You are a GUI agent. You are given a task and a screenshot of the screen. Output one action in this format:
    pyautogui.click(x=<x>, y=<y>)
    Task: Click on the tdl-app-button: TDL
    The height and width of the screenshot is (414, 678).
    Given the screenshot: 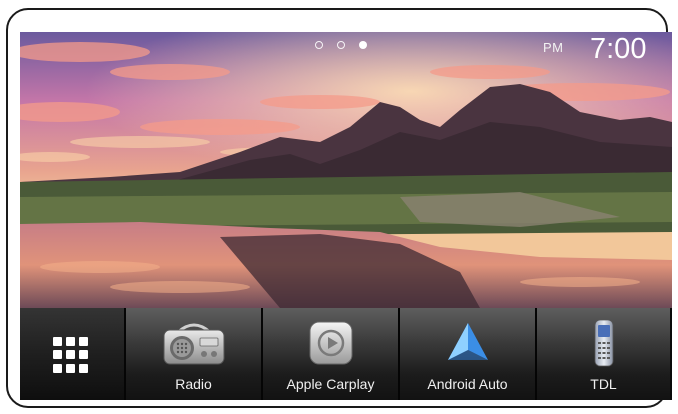 What is the action you would take?
    pyautogui.click(x=602, y=354)
    